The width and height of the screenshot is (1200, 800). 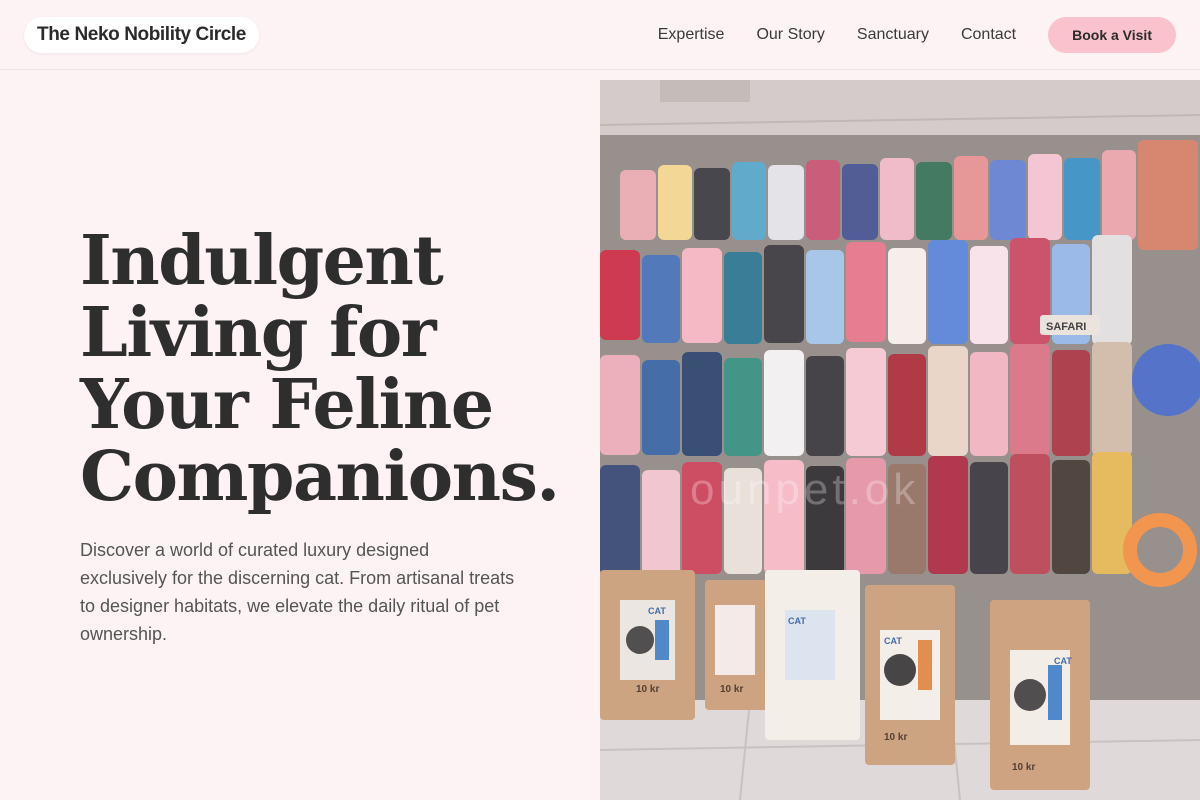 What do you see at coordinates (988, 35) in the screenshot?
I see `nav-link-contact: Contact` at bounding box center [988, 35].